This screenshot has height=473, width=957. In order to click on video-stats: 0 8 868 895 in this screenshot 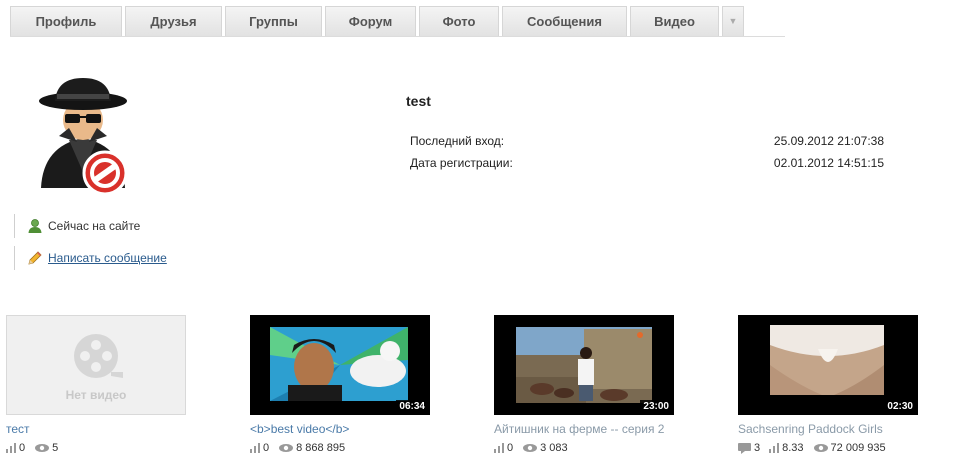, I will do `click(340, 448)`.